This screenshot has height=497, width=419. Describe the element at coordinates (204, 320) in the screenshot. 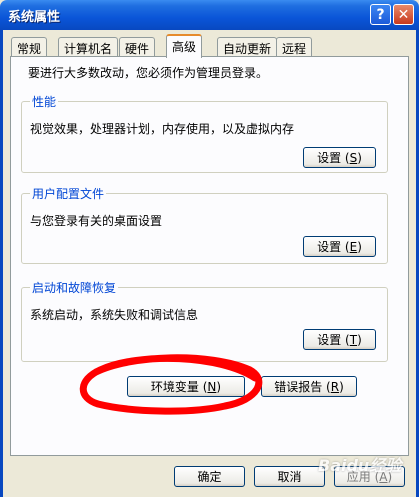

I see `startup-recovery-group: 启动和故障恢复 系统启动，系统失败和调试信息` at that location.